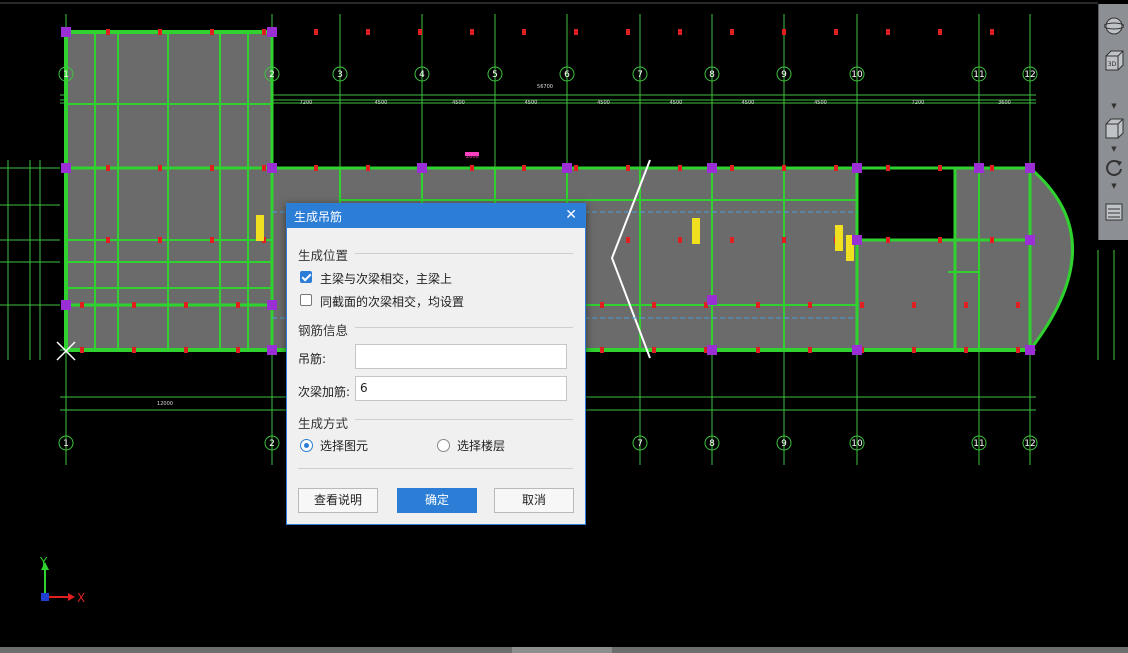 The image size is (1128, 653). I want to click on axis-bubble-label: 6, so click(567, 75).